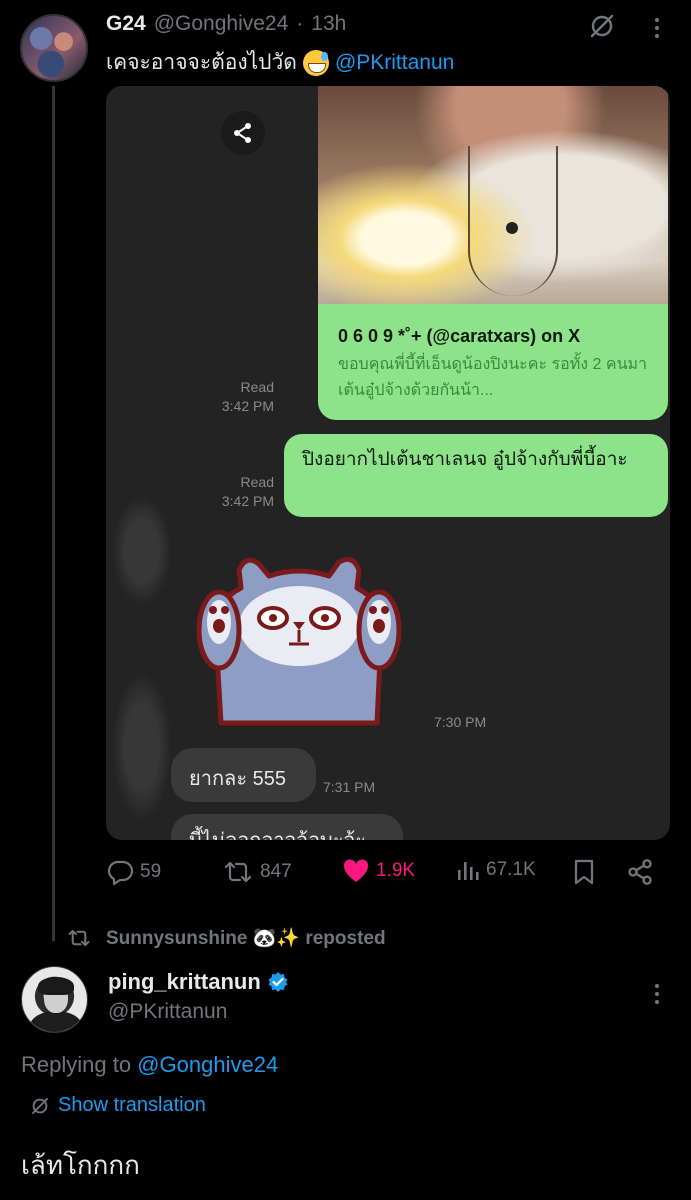 The width and height of the screenshot is (691, 1200). Describe the element at coordinates (459, 336) in the screenshot. I see `link-preview-title: 0 6 0 9 *˚+ (@caratxars) on X` at that location.